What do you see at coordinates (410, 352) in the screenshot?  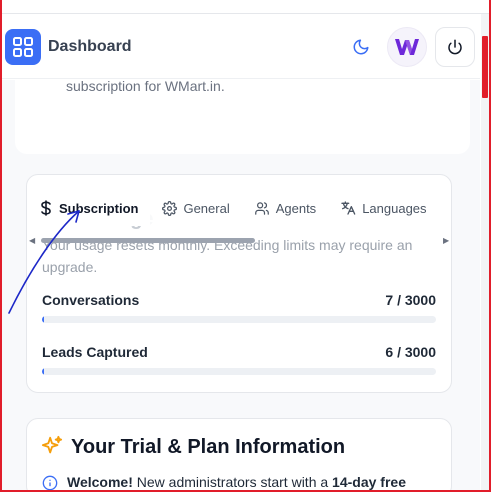 I see `leads-value: 6 / 3000` at bounding box center [410, 352].